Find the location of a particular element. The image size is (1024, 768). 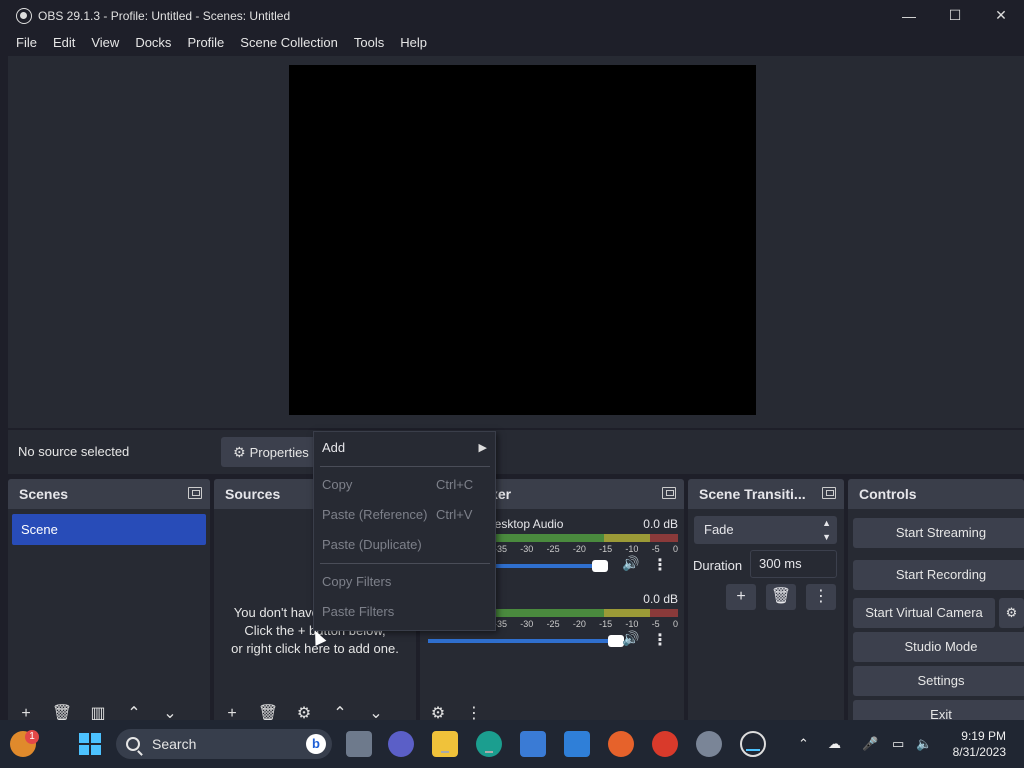

ctx-copy-shortcut: Ctrl+C is located at coordinates (455, 484).